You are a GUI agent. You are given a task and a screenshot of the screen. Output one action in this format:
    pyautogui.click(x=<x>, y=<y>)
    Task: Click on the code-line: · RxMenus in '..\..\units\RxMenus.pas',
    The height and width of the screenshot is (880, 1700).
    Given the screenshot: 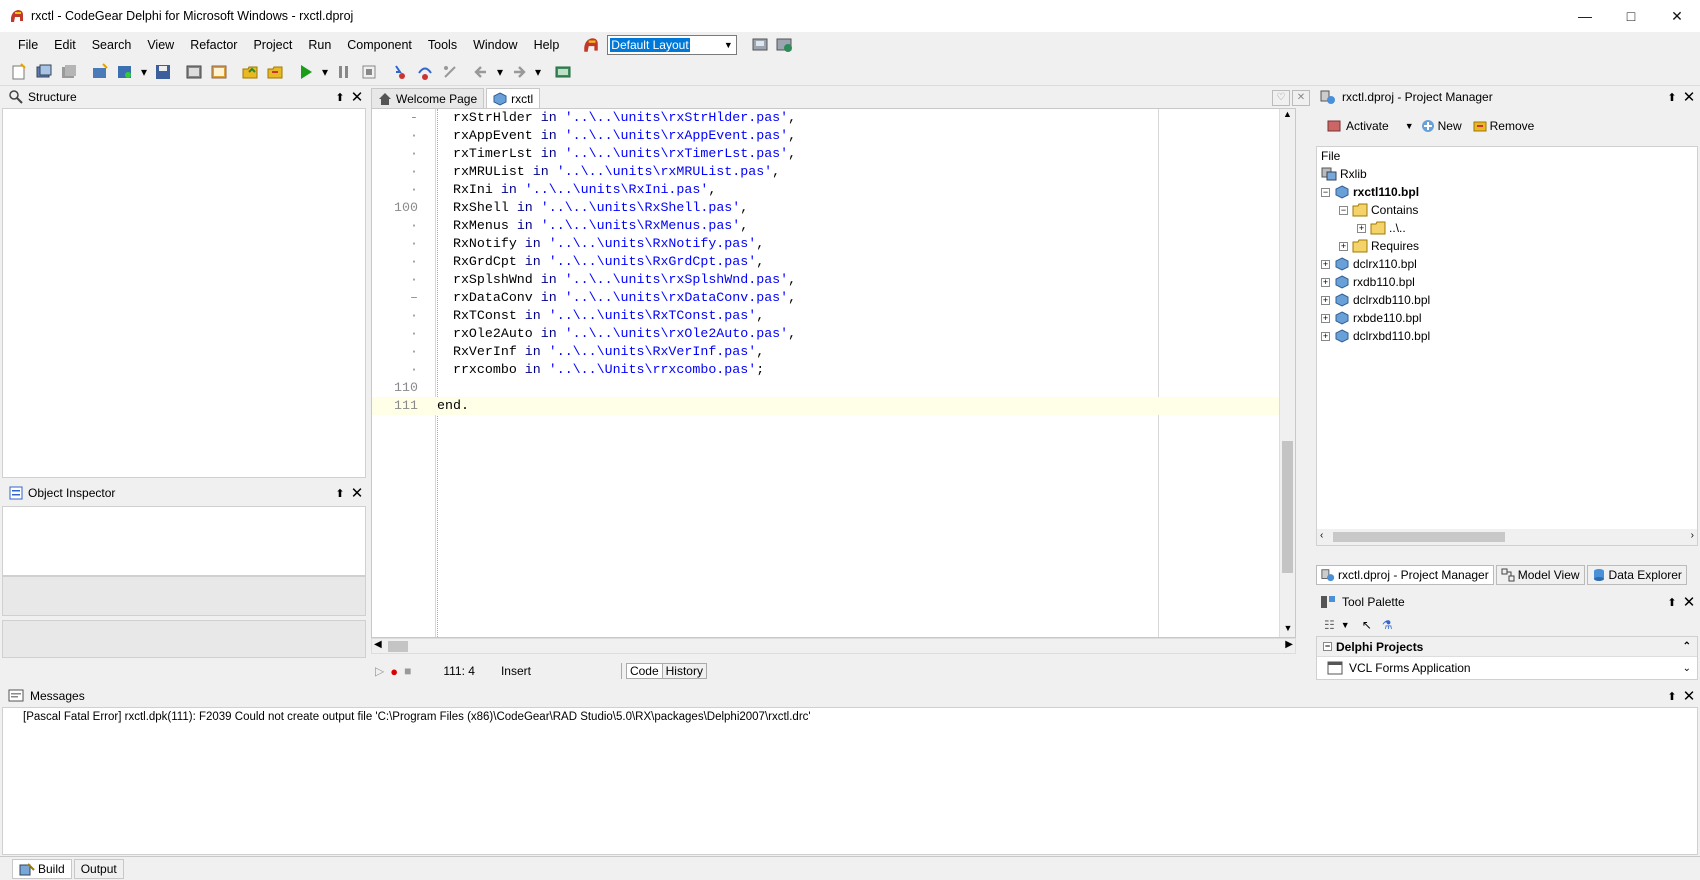 What is the action you would take?
    pyautogui.click(x=833, y=226)
    